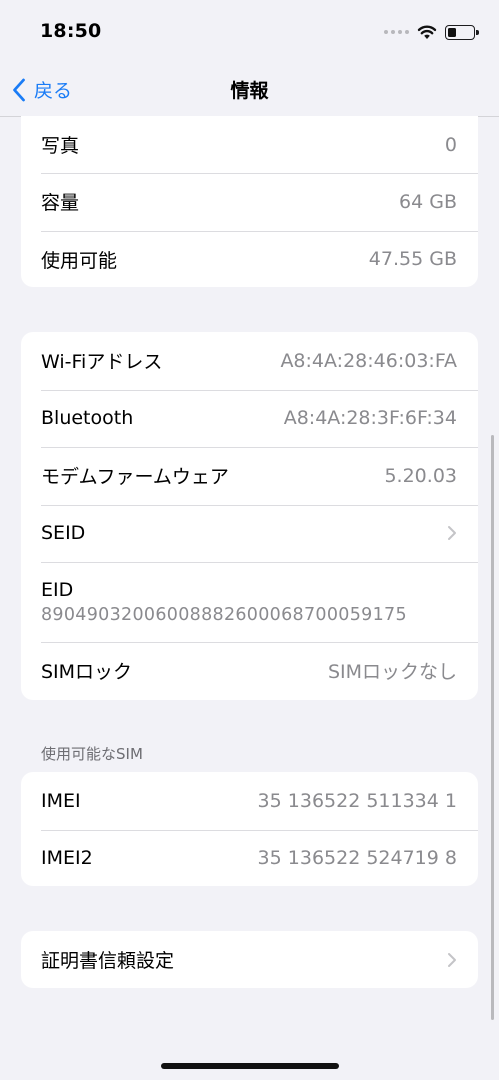 Image resolution: width=499 pixels, height=1080 pixels. Describe the element at coordinates (249, 31) in the screenshot. I see `status-bar: 18:50` at that location.